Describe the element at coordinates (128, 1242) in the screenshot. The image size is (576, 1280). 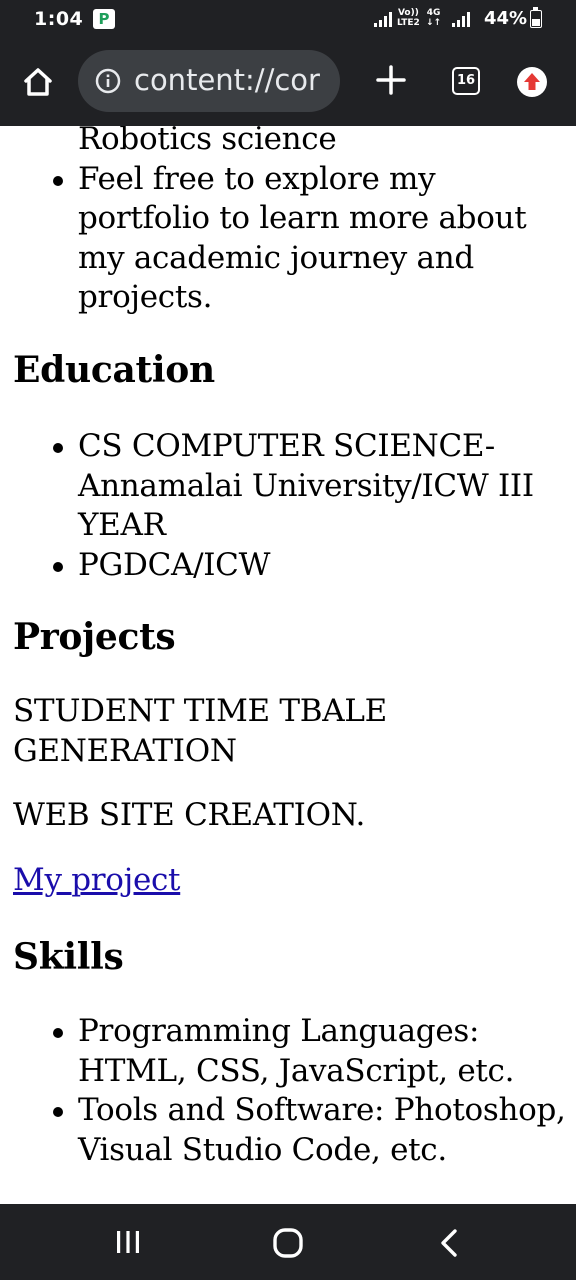
I see `recents-icon` at that location.